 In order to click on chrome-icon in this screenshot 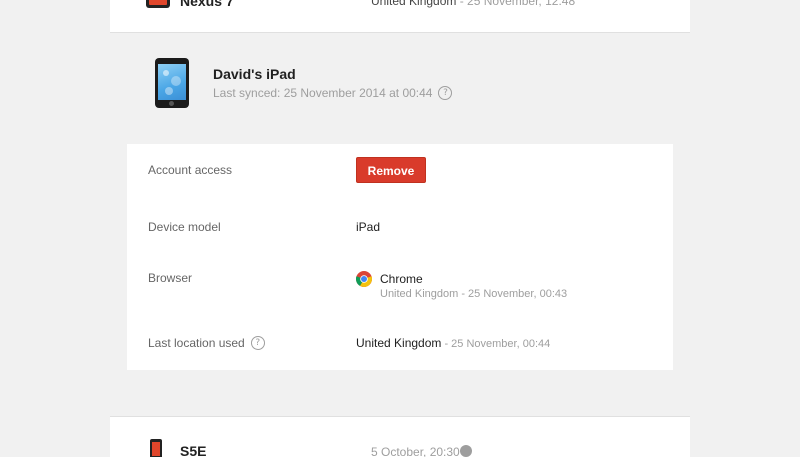, I will do `click(364, 279)`.